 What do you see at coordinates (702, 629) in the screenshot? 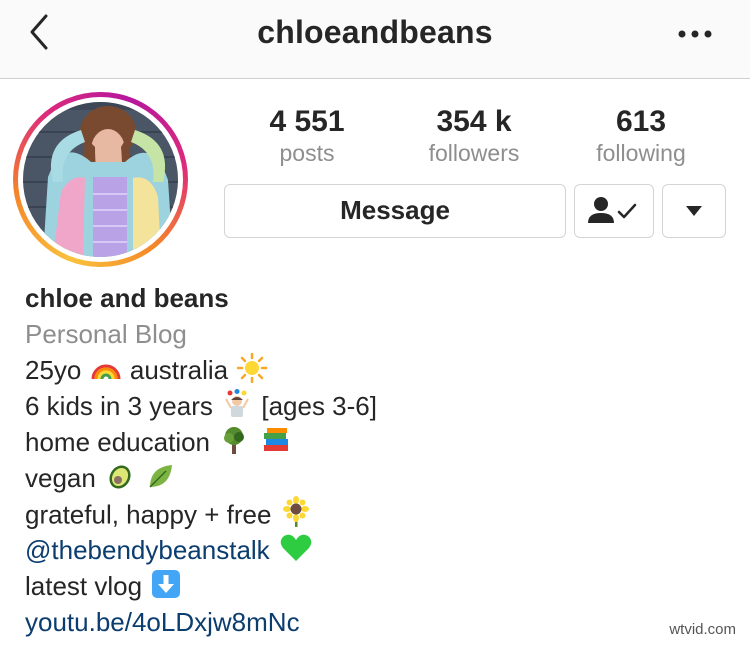
I see `watermark: wtvid.com` at bounding box center [702, 629].